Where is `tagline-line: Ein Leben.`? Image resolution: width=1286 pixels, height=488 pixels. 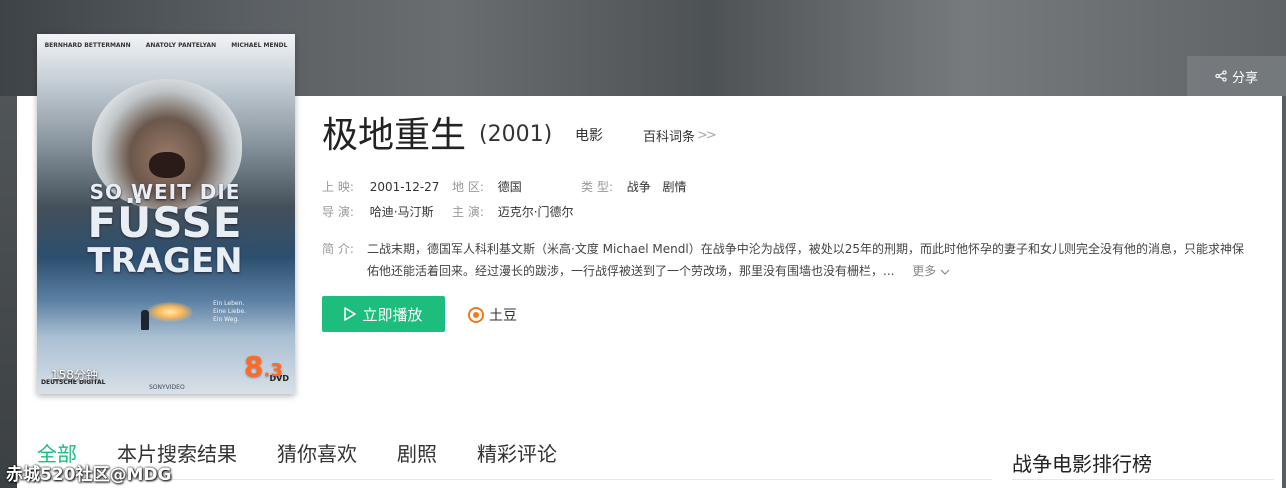 tagline-line: Ein Leben. is located at coordinates (229, 303).